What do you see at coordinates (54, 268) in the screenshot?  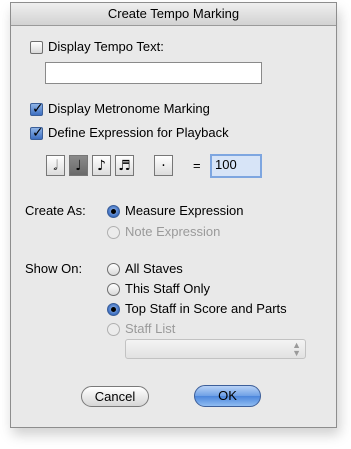 I see `show-on-label: Show On:` at bounding box center [54, 268].